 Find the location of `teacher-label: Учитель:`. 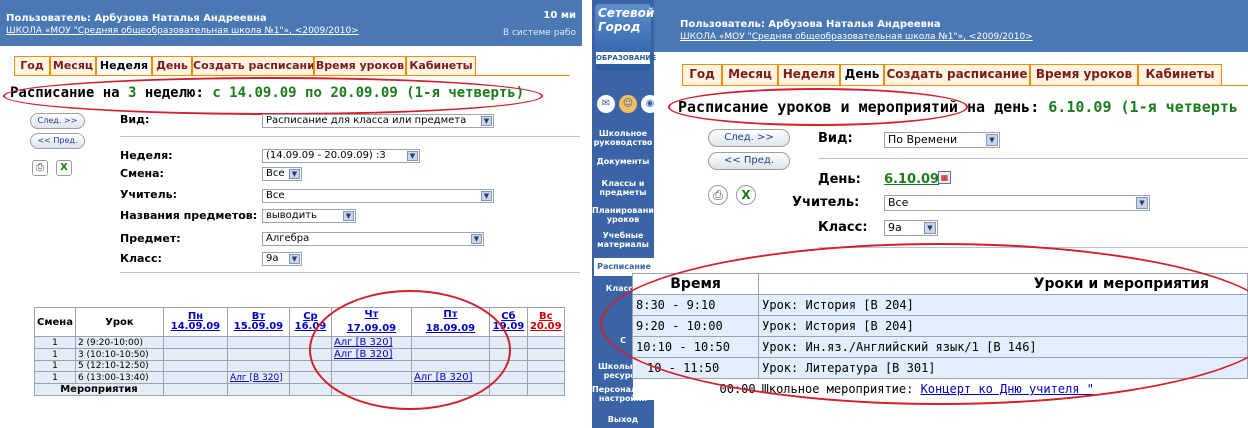

teacher-label: Учитель: is located at coordinates (148, 194).